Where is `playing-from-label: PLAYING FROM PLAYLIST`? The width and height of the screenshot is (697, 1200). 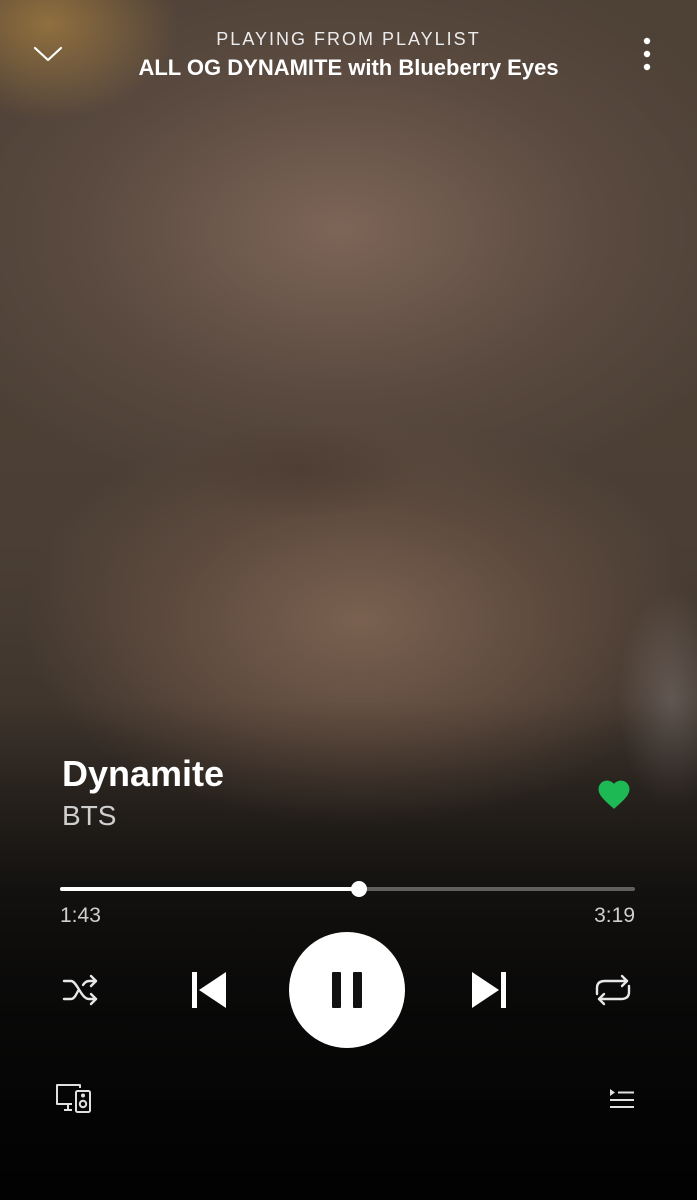 playing-from-label: PLAYING FROM PLAYLIST is located at coordinates (348, 39).